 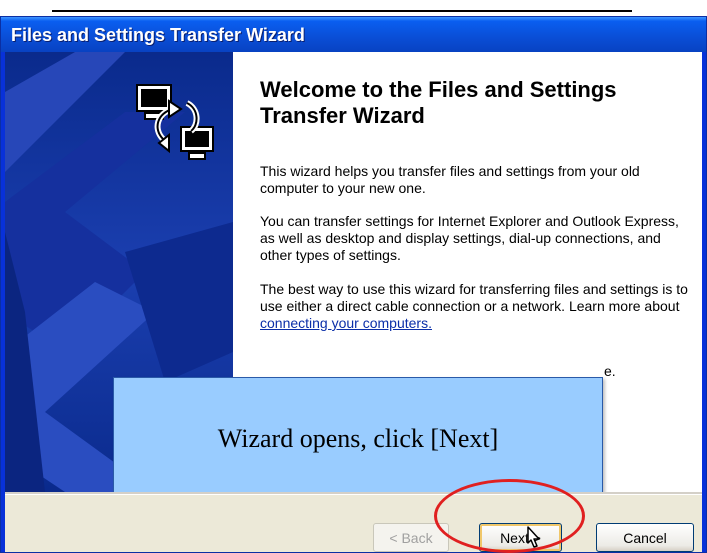 I want to click on connecting-computers-link: connecting your computers., so click(x=346, y=323).